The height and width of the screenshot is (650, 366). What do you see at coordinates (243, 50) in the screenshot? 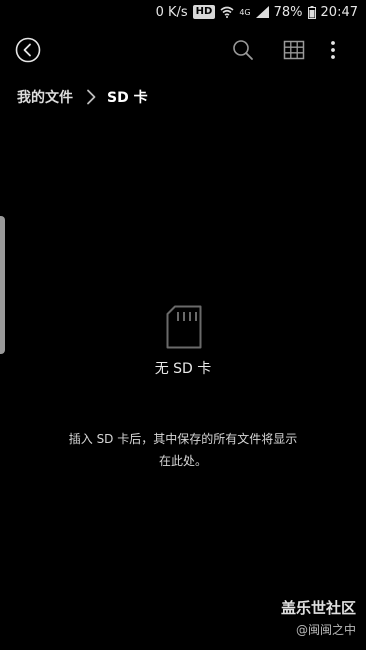
I see `search-icon` at bounding box center [243, 50].